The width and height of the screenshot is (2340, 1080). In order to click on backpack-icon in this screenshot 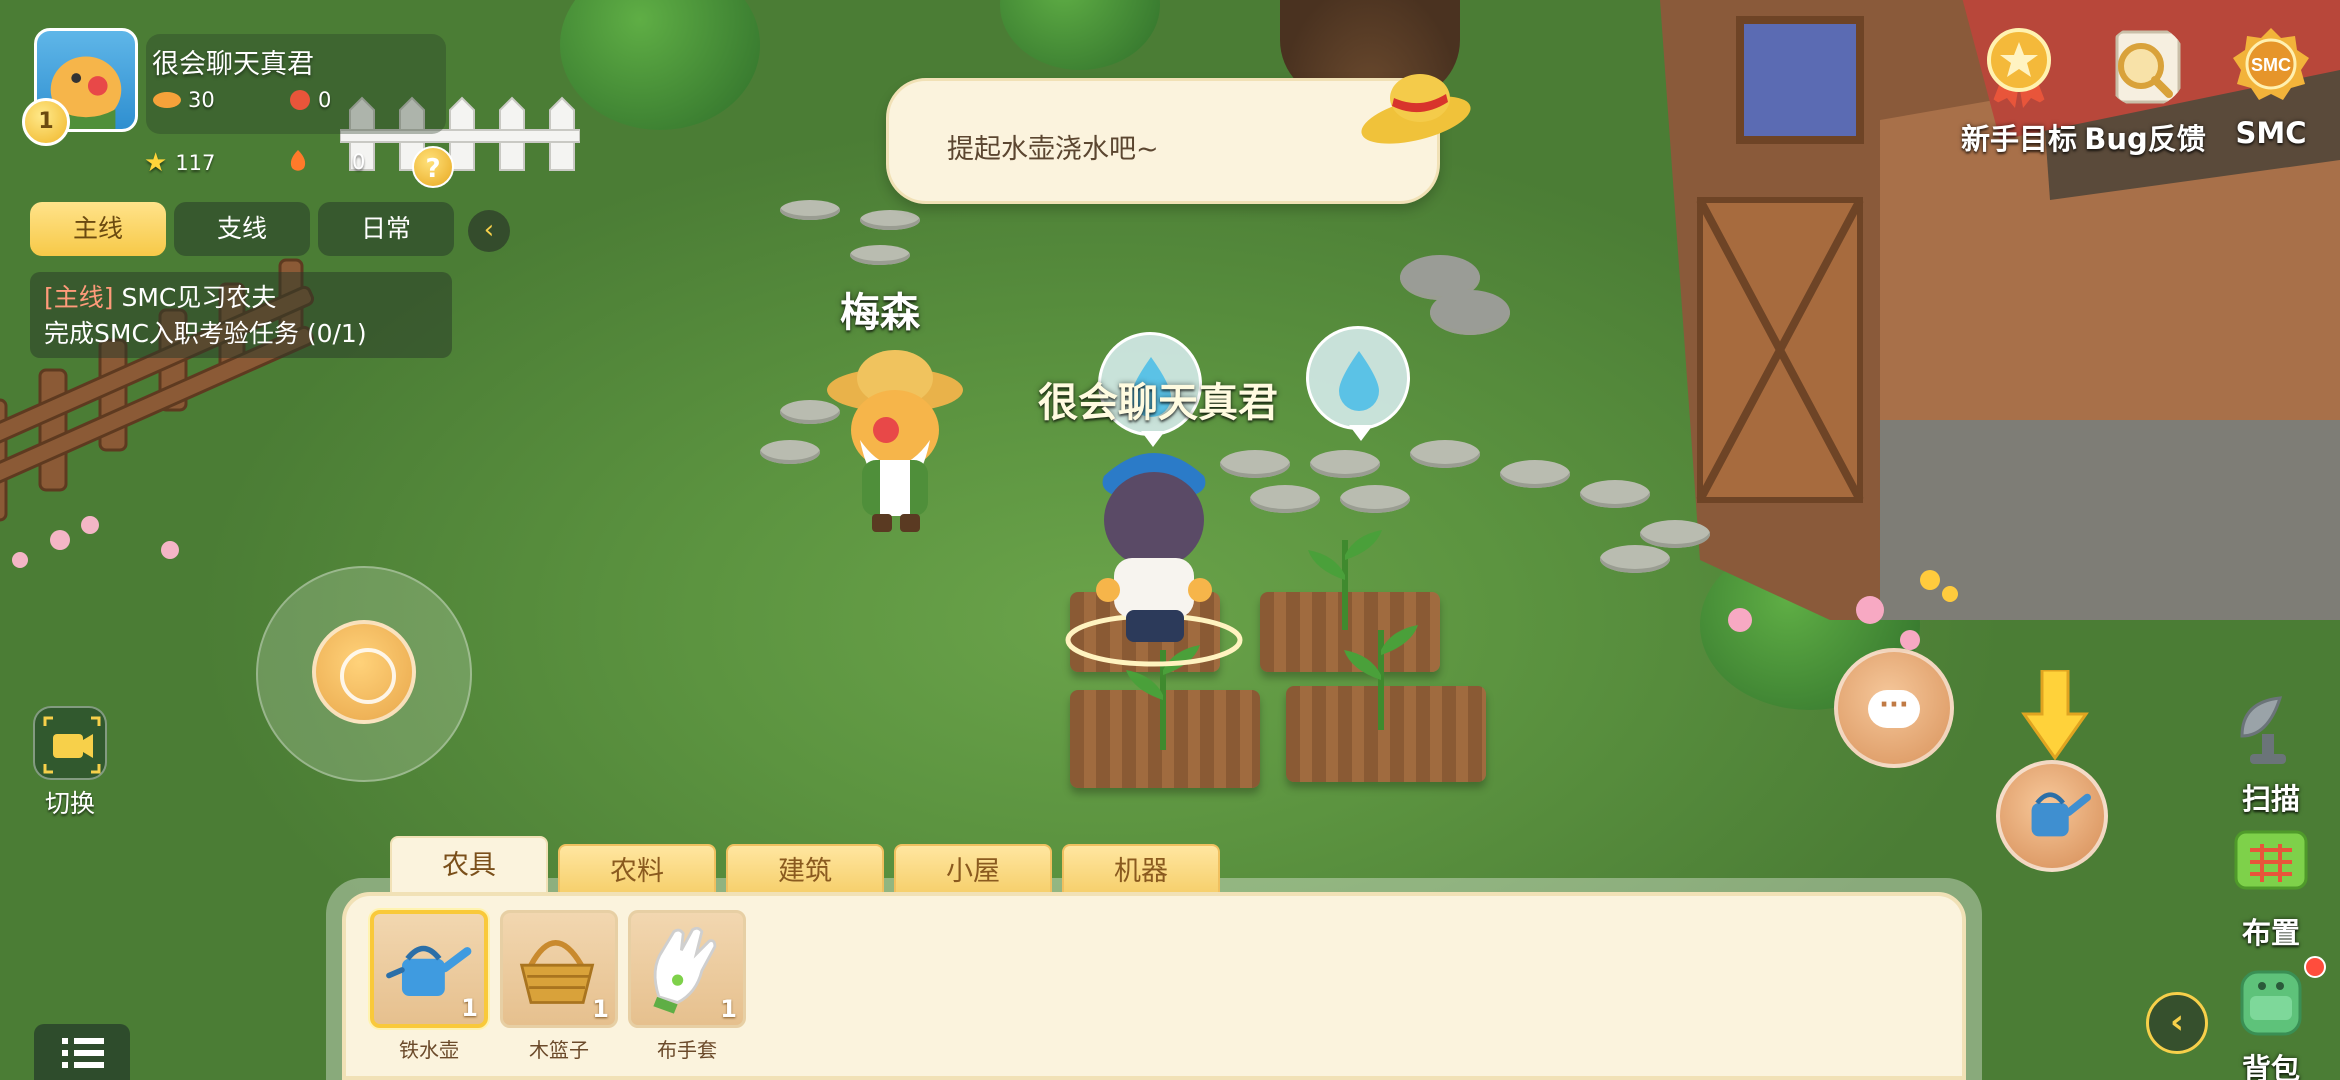, I will do `click(2271, 1003)`.